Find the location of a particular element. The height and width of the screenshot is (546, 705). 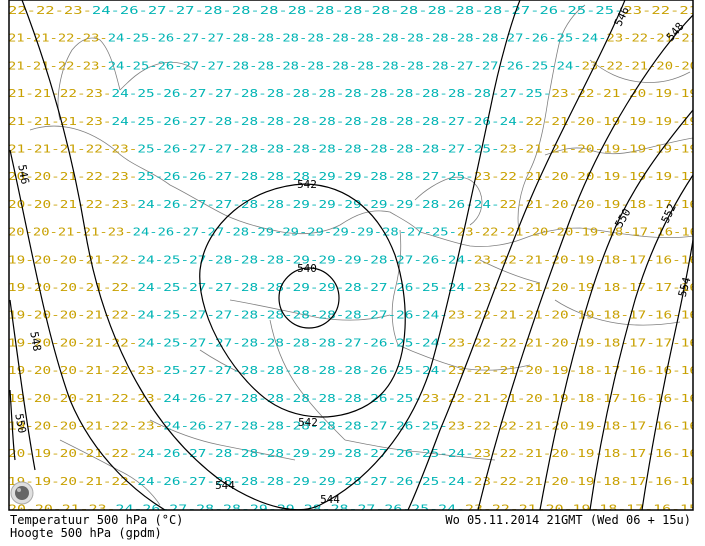

contour-label: 554 is located at coordinates (685, 286).